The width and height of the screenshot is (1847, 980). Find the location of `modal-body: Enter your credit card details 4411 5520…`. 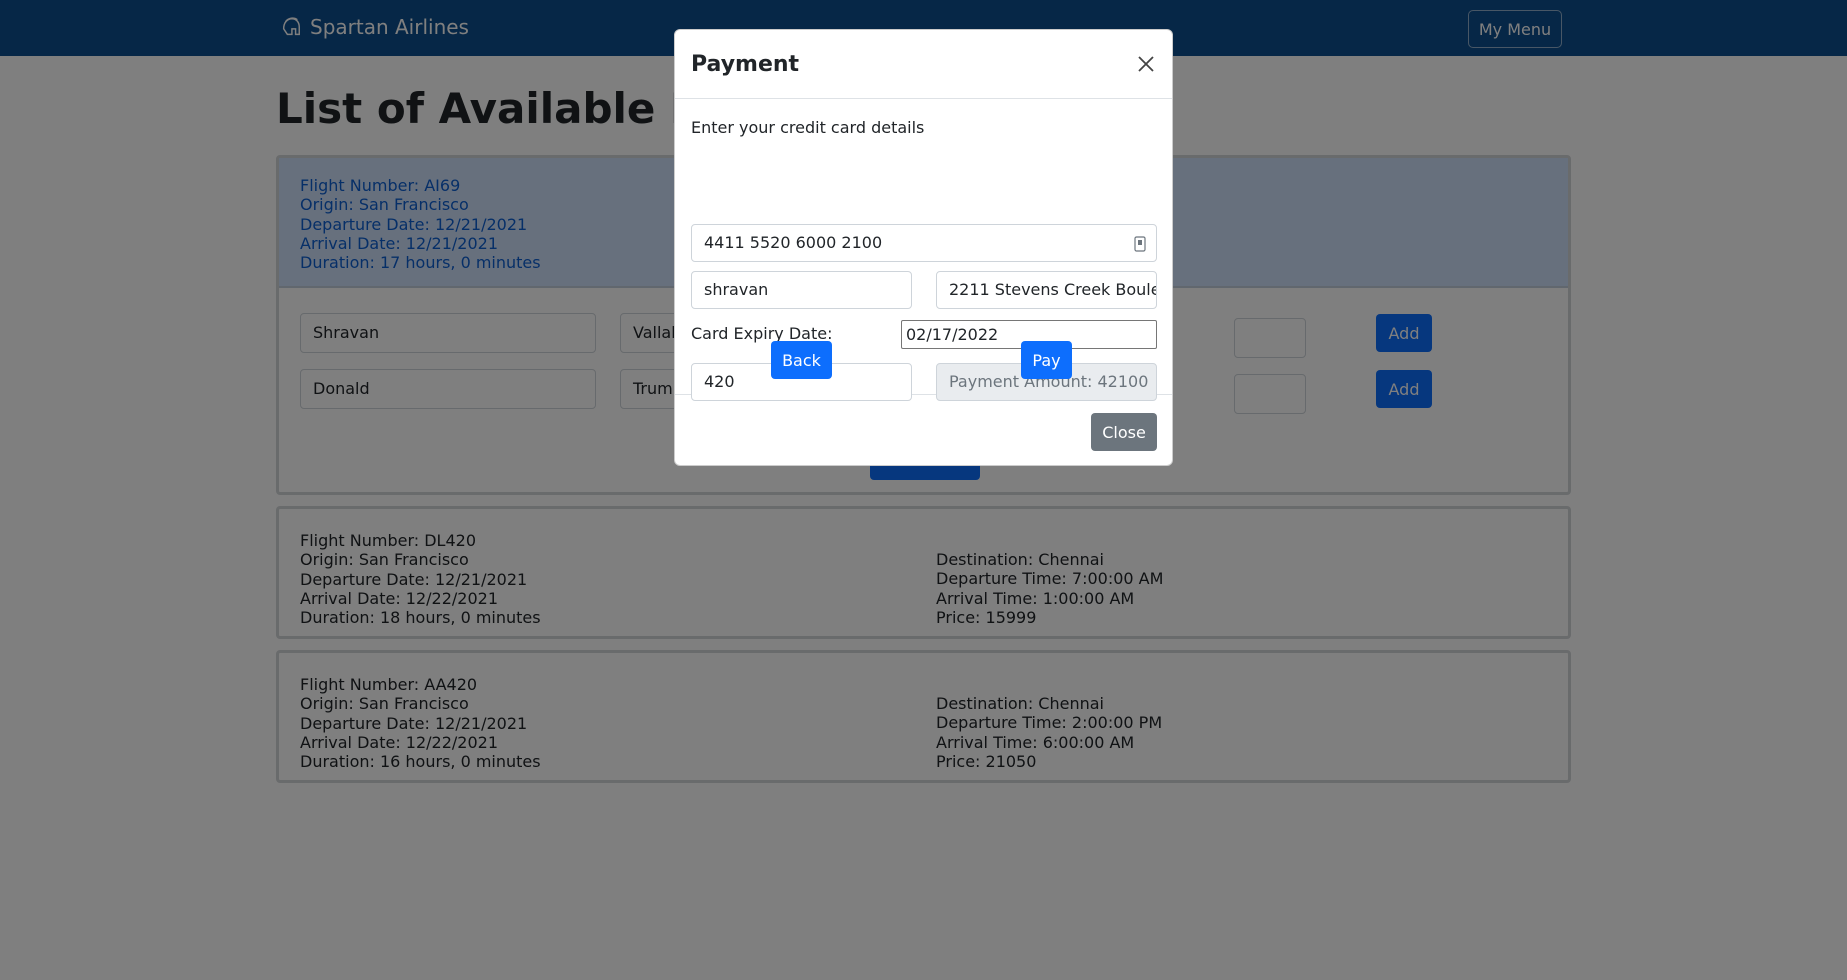

modal-body: Enter your credit card details 4411 5520… is located at coordinates (923, 250).